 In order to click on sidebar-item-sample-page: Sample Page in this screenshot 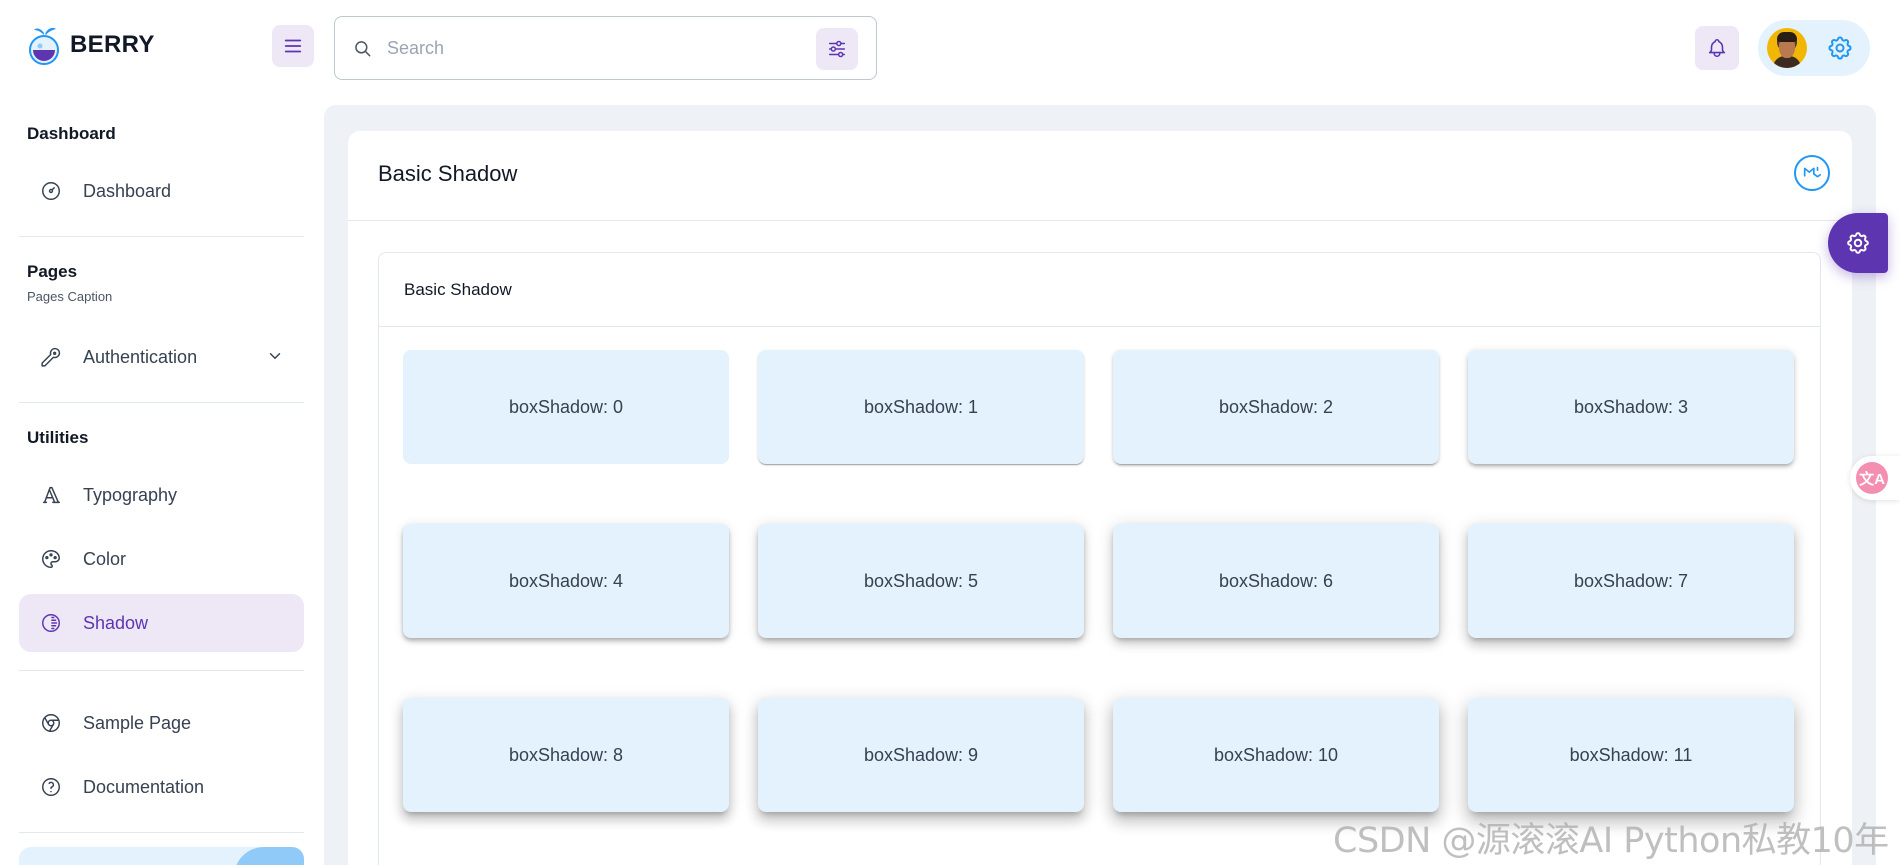, I will do `click(161, 723)`.